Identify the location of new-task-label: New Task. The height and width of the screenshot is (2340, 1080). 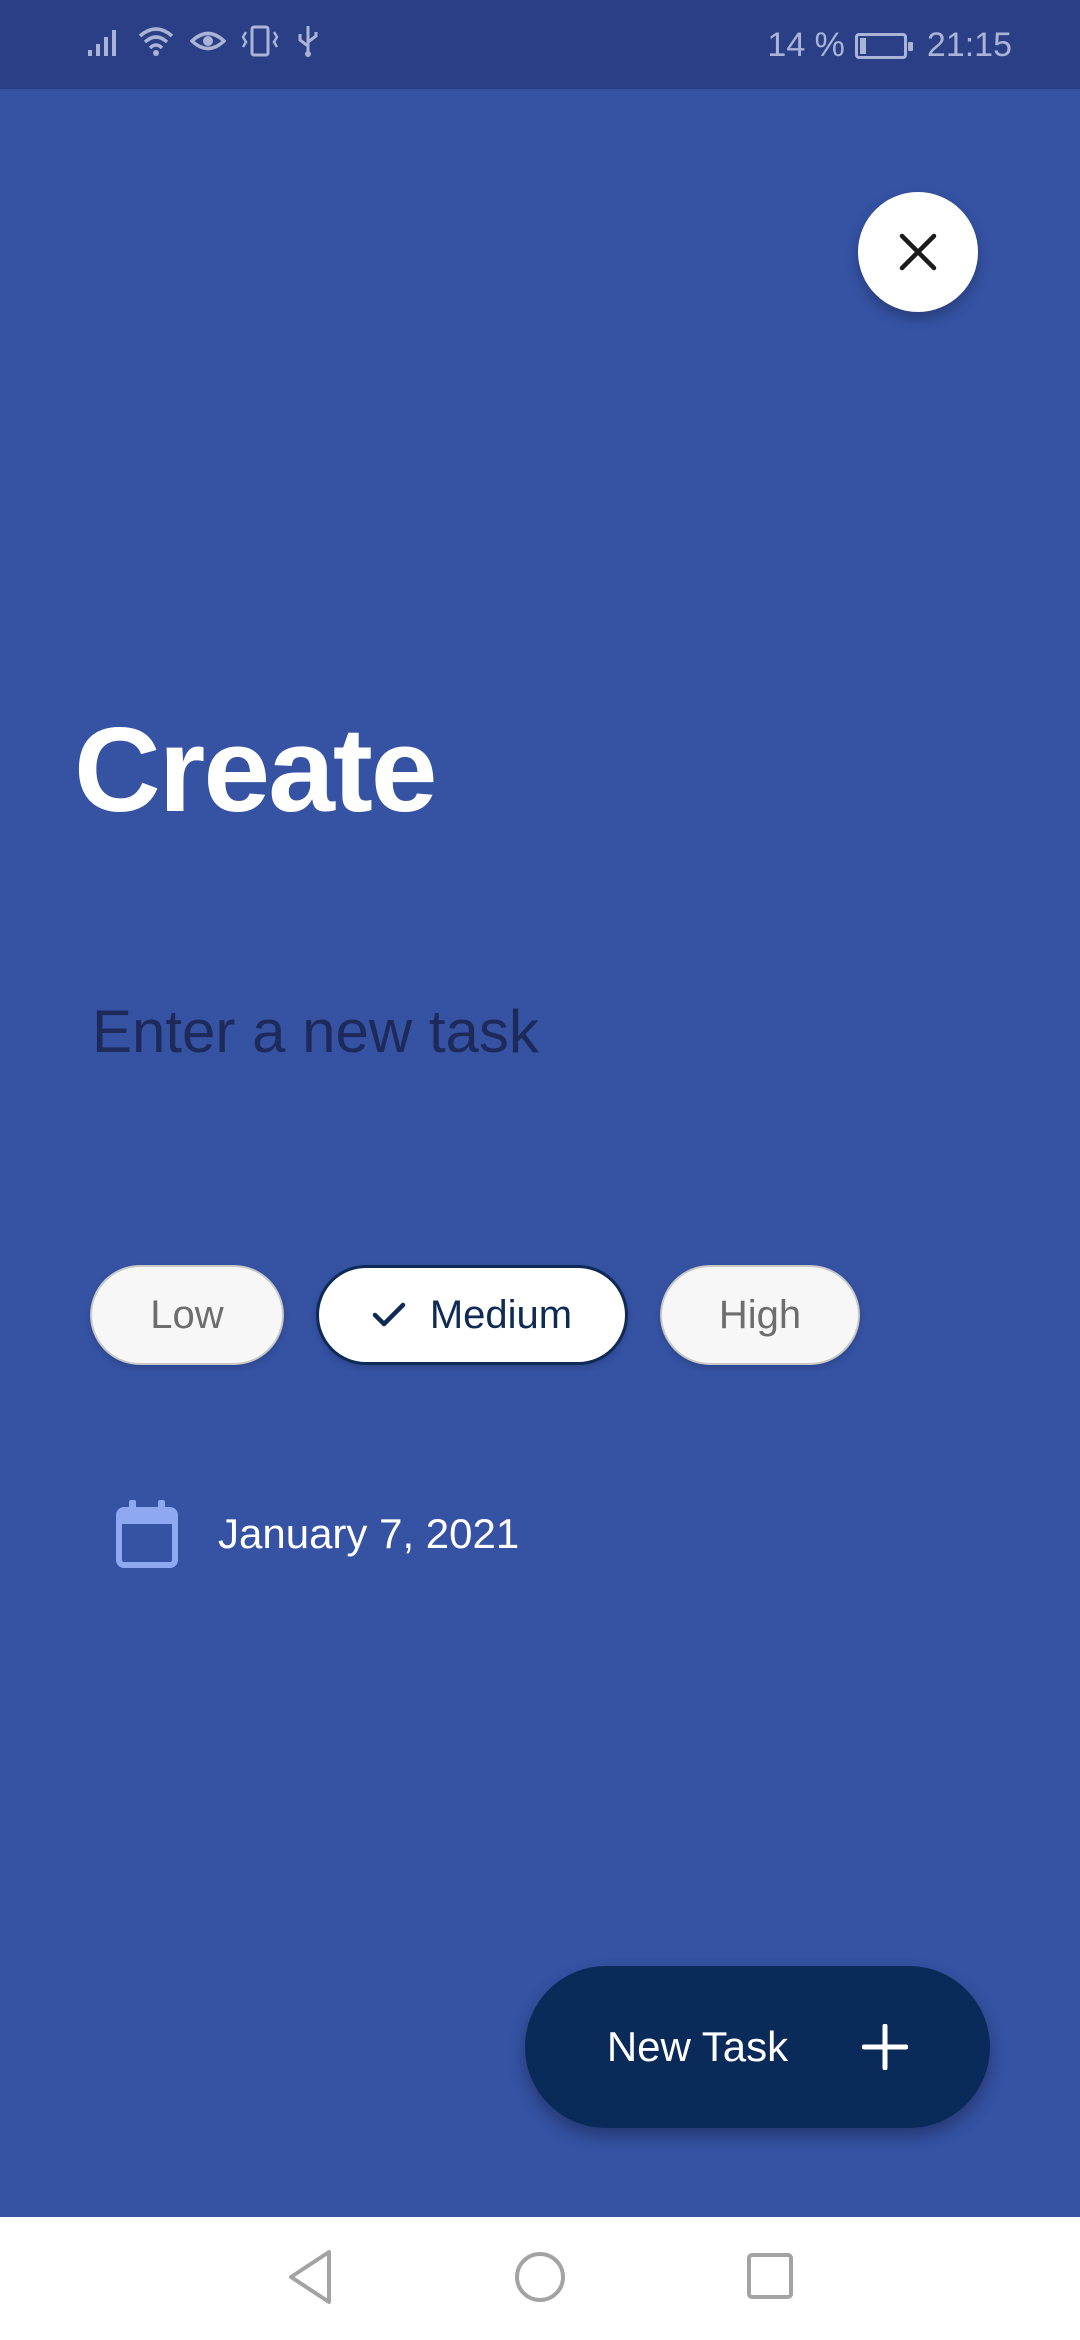
(697, 2046).